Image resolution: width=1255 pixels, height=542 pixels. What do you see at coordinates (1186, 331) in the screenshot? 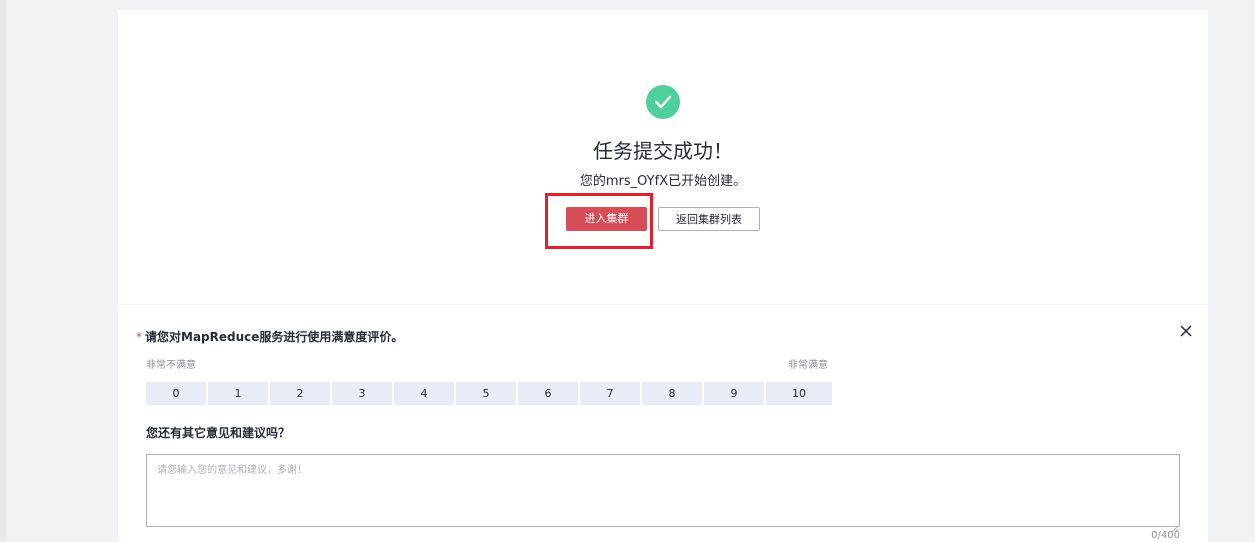
I see `close-icon` at bounding box center [1186, 331].